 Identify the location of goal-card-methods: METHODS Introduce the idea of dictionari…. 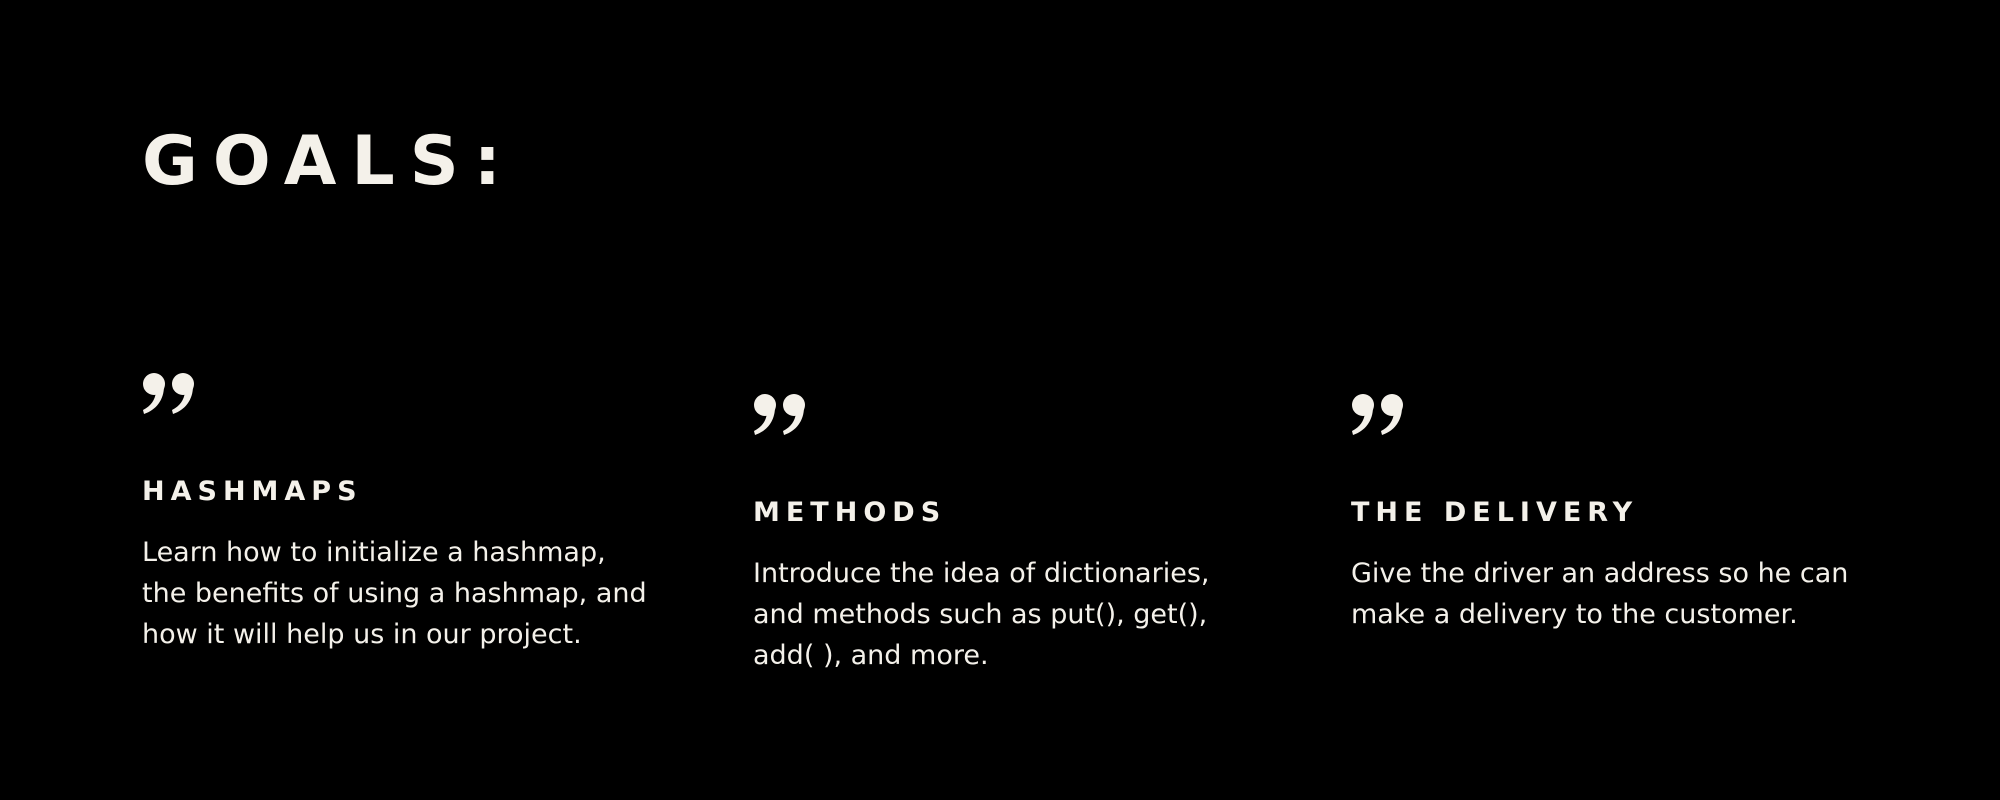
(1023, 534).